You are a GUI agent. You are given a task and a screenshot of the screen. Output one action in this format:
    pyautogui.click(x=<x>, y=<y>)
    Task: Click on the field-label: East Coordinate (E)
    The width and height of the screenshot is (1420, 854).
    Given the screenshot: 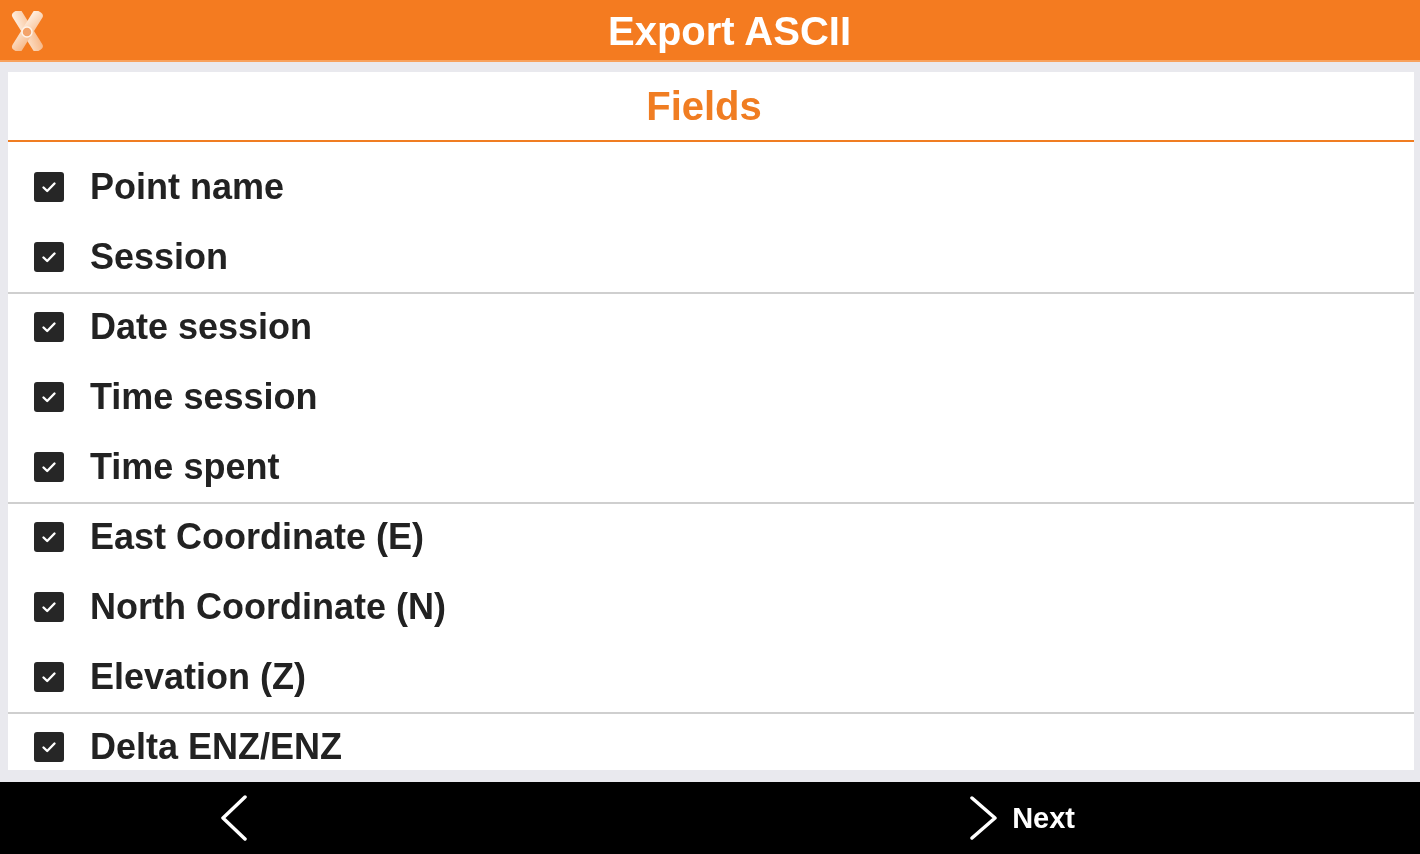 What is the action you would take?
    pyautogui.click(x=257, y=537)
    